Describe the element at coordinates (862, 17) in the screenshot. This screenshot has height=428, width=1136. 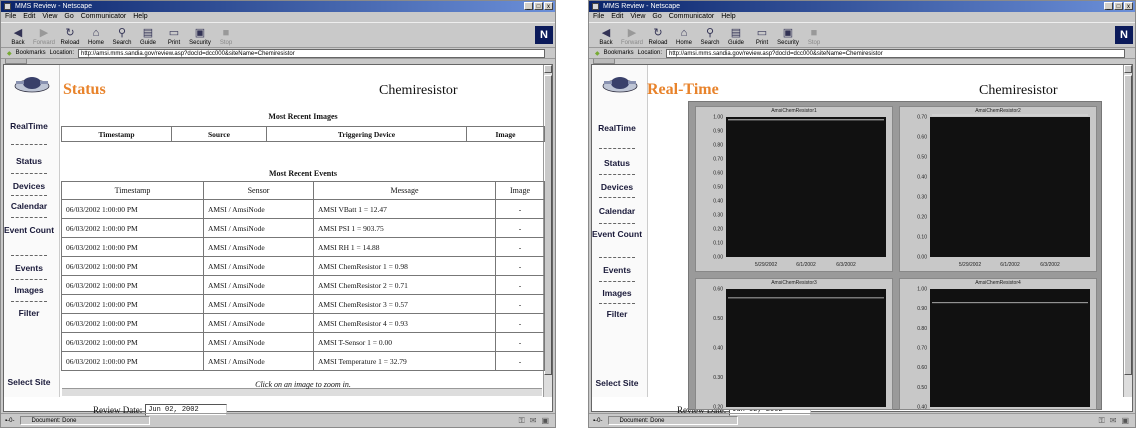
I see `menu-bar: File Edit View Go Communicator Help` at that location.